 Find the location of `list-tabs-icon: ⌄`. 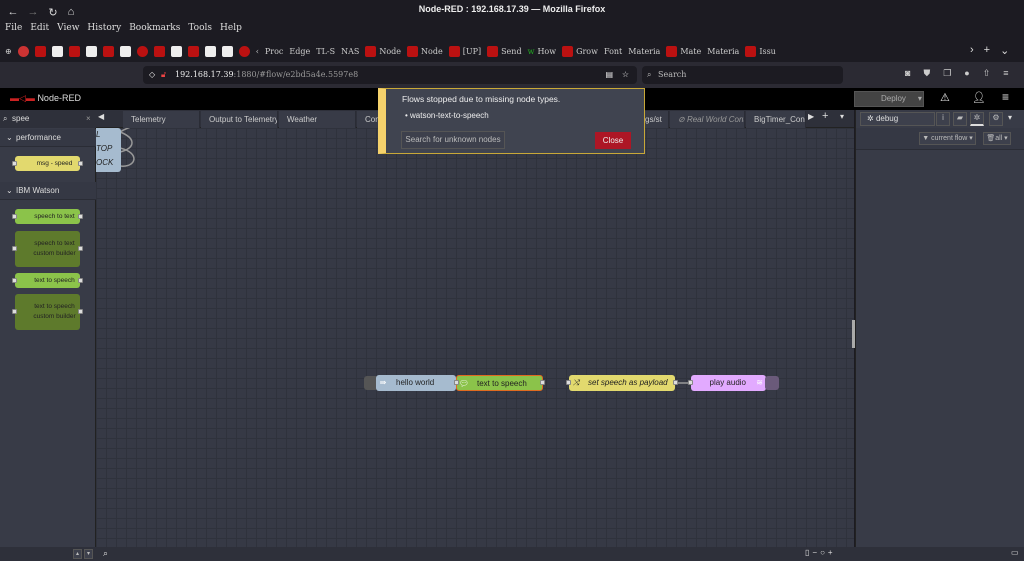

list-tabs-icon: ⌄ is located at coordinates (1004, 52).